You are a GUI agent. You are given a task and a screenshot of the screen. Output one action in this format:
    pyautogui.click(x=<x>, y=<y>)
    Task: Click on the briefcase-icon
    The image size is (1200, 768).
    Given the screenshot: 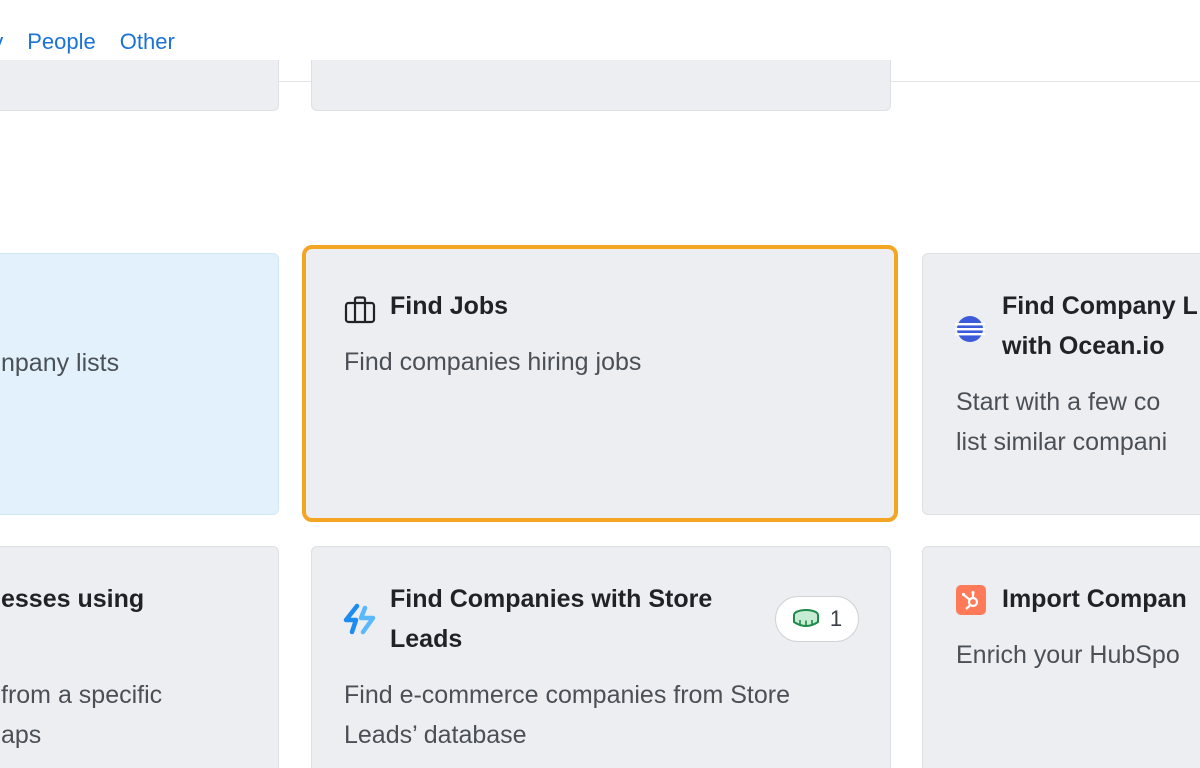 What is the action you would take?
    pyautogui.click(x=360, y=312)
    